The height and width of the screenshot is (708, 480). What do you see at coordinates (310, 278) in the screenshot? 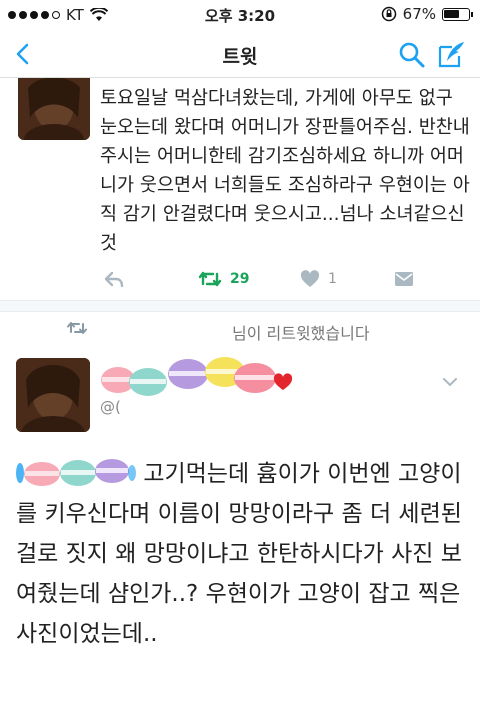
I see `heart-icon` at bounding box center [310, 278].